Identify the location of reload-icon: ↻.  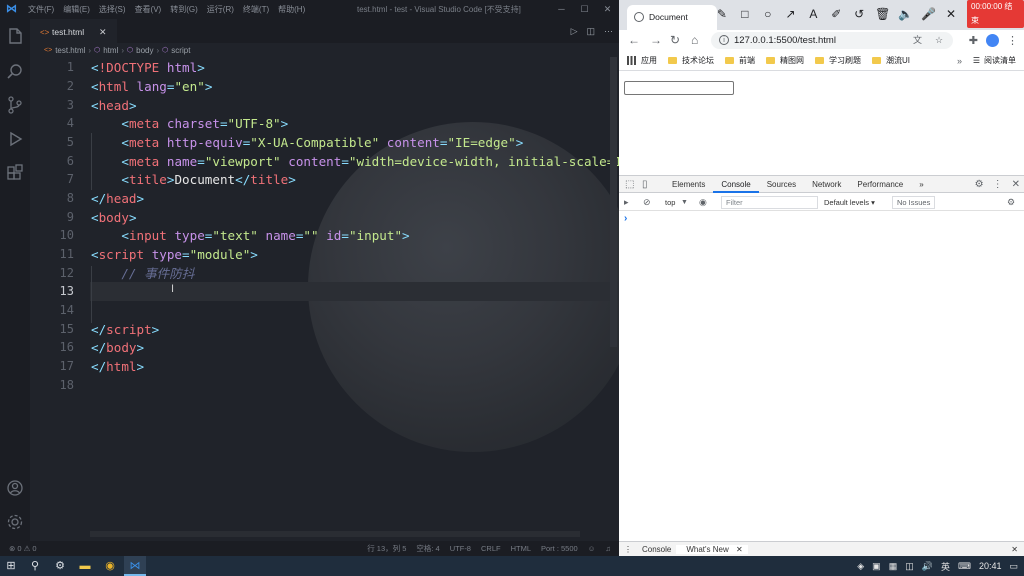
(675, 40).